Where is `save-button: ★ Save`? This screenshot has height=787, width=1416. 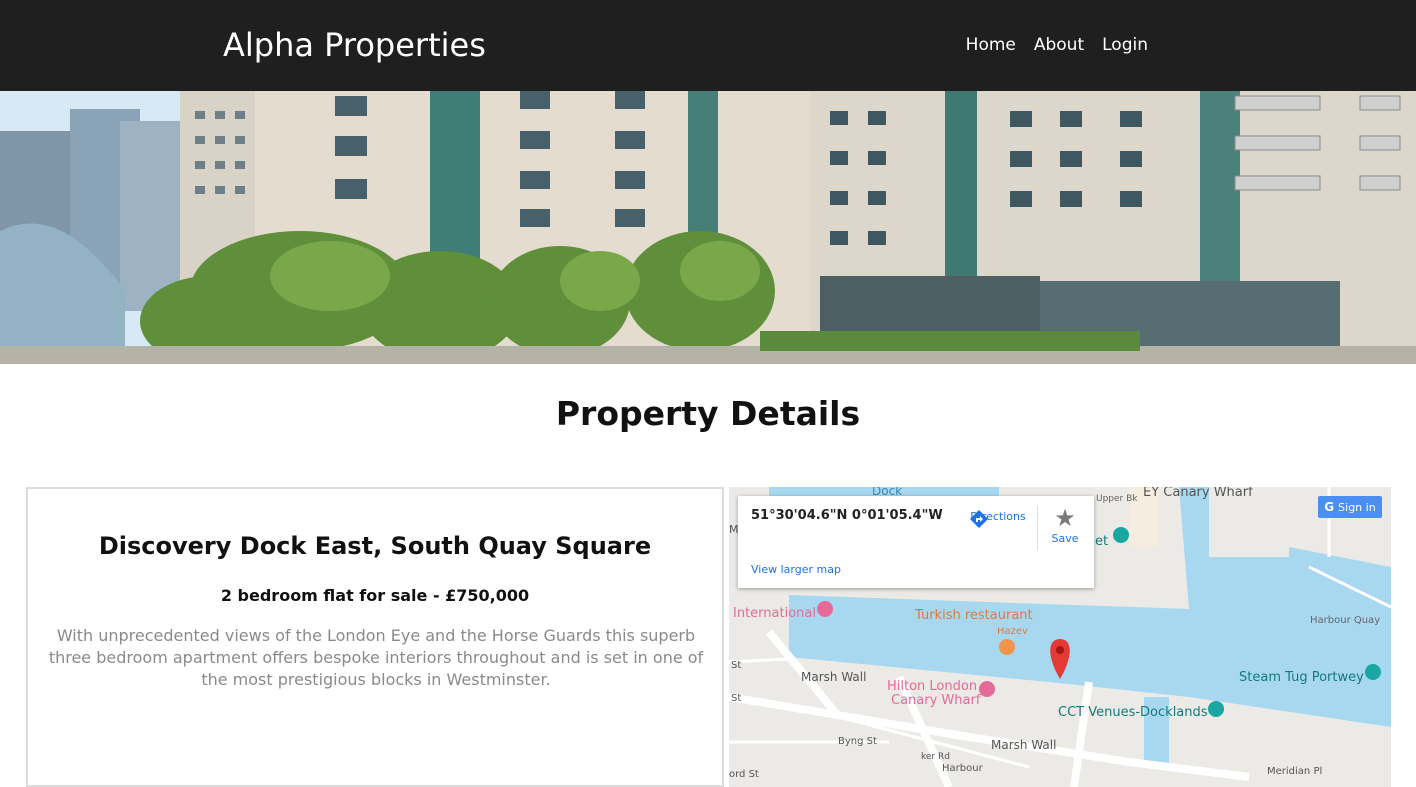
save-button: ★ Save is located at coordinates (1065, 525).